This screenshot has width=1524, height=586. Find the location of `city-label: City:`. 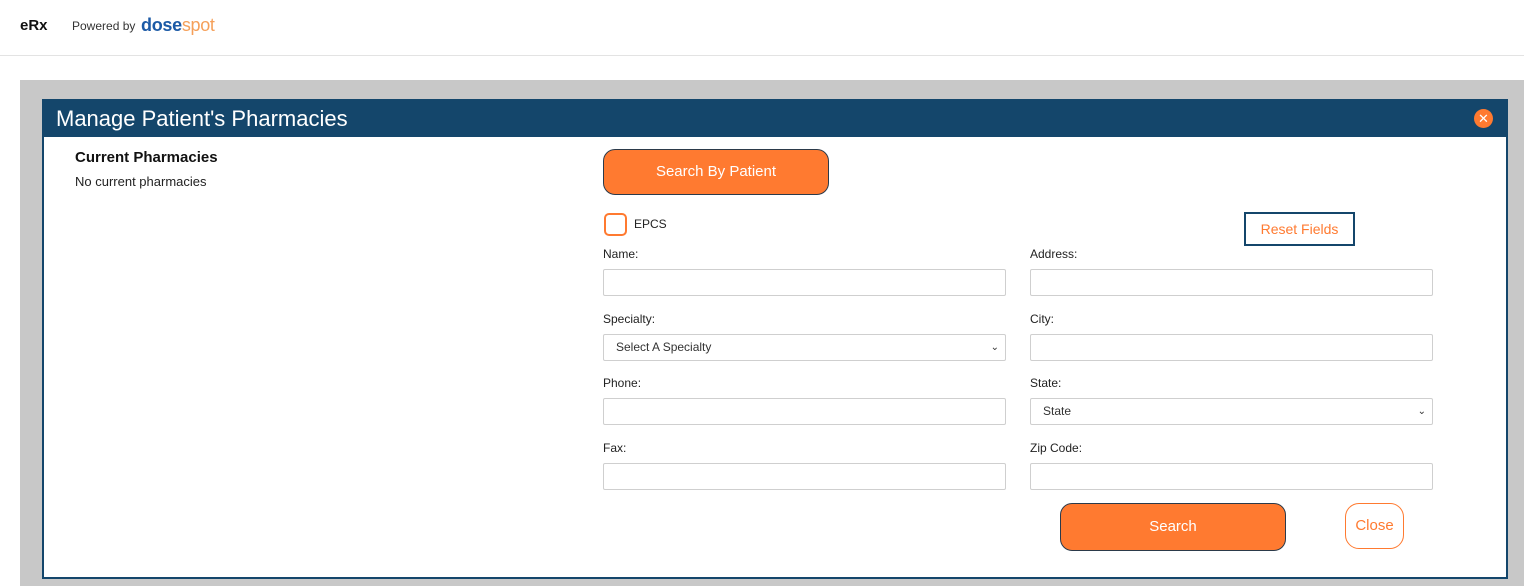

city-label: City: is located at coordinates (1042, 319).